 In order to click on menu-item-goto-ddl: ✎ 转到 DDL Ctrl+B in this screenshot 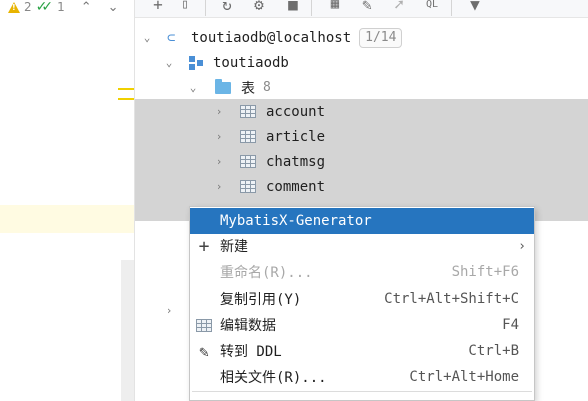, I will do `click(362, 351)`.